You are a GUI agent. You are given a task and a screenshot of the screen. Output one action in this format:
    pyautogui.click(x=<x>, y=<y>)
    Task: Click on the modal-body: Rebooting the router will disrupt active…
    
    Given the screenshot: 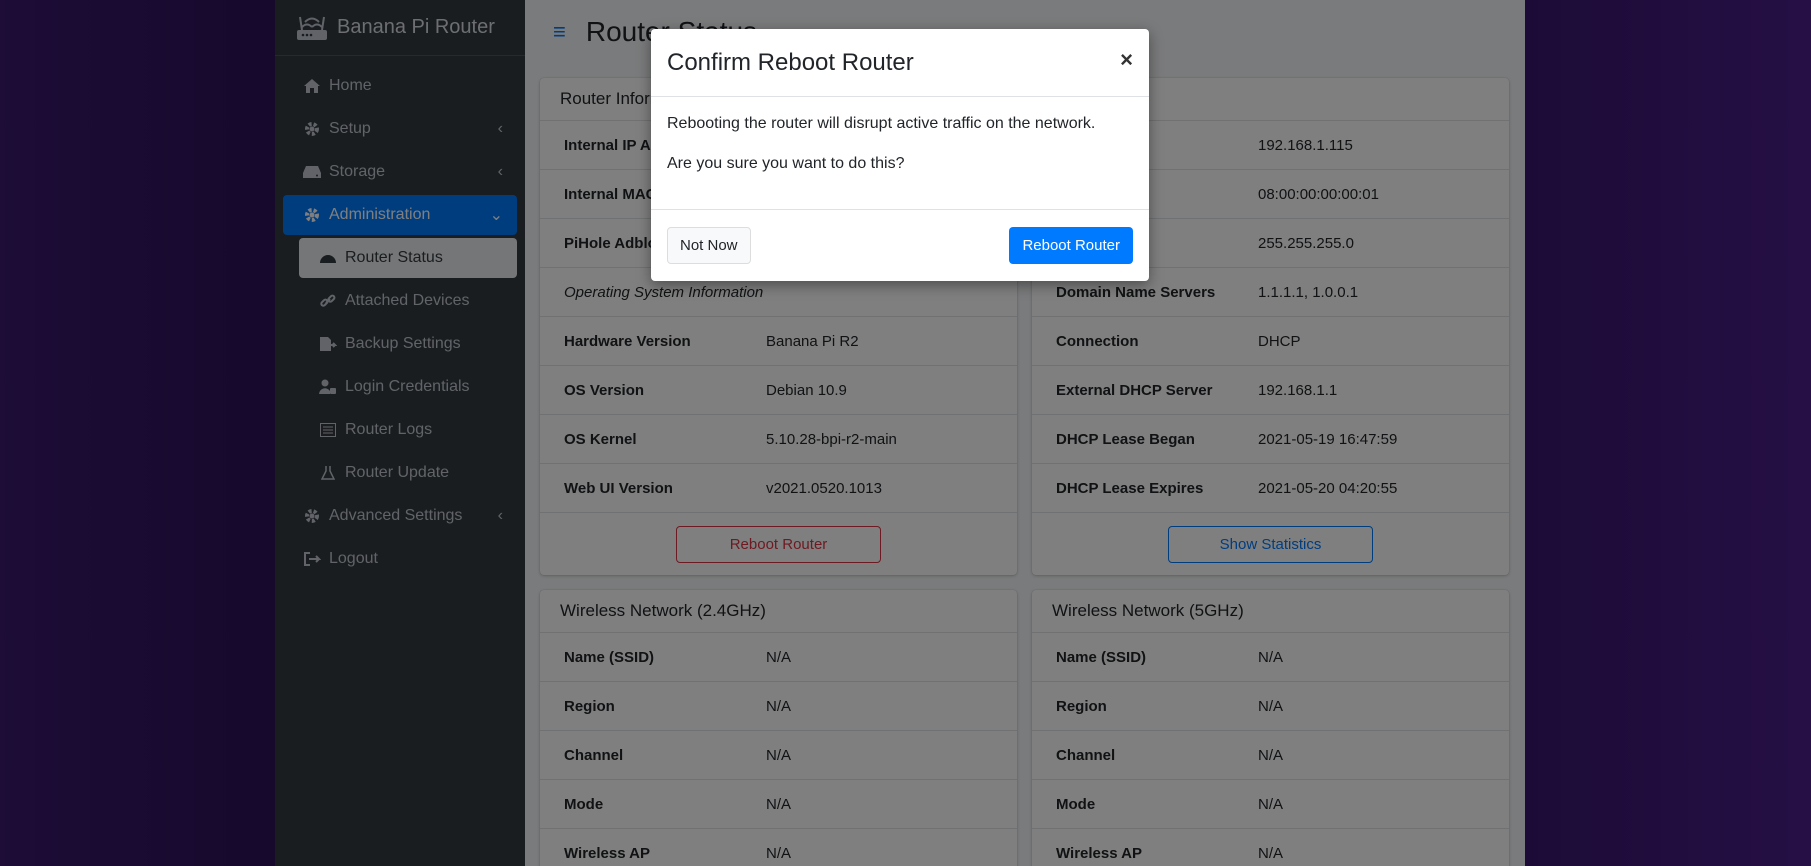 What is the action you would take?
    pyautogui.click(x=900, y=153)
    